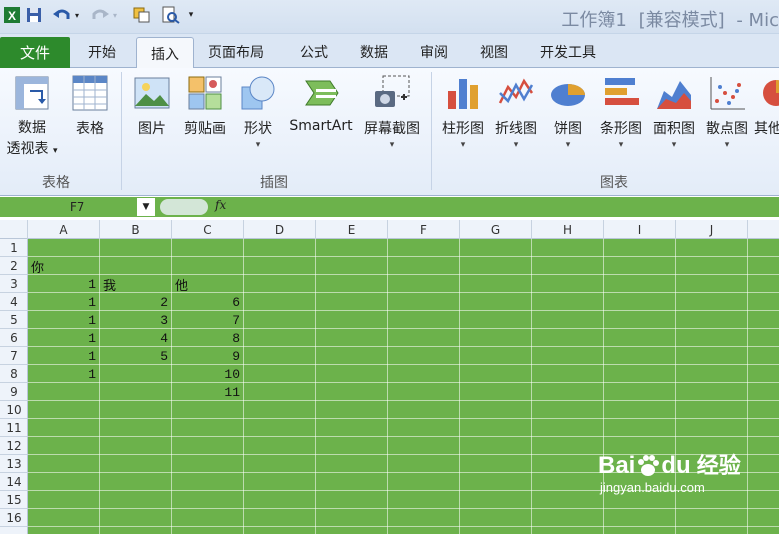 This screenshot has width=779, height=534. Describe the element at coordinates (727, 111) in the screenshot. I see `scatter-chart-button: 散点图 ▾` at that location.